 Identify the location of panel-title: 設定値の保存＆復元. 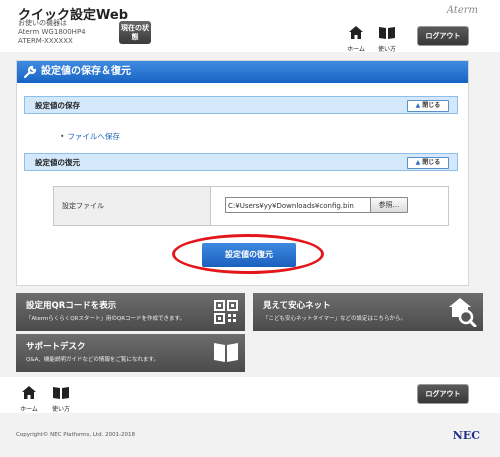
(86, 71).